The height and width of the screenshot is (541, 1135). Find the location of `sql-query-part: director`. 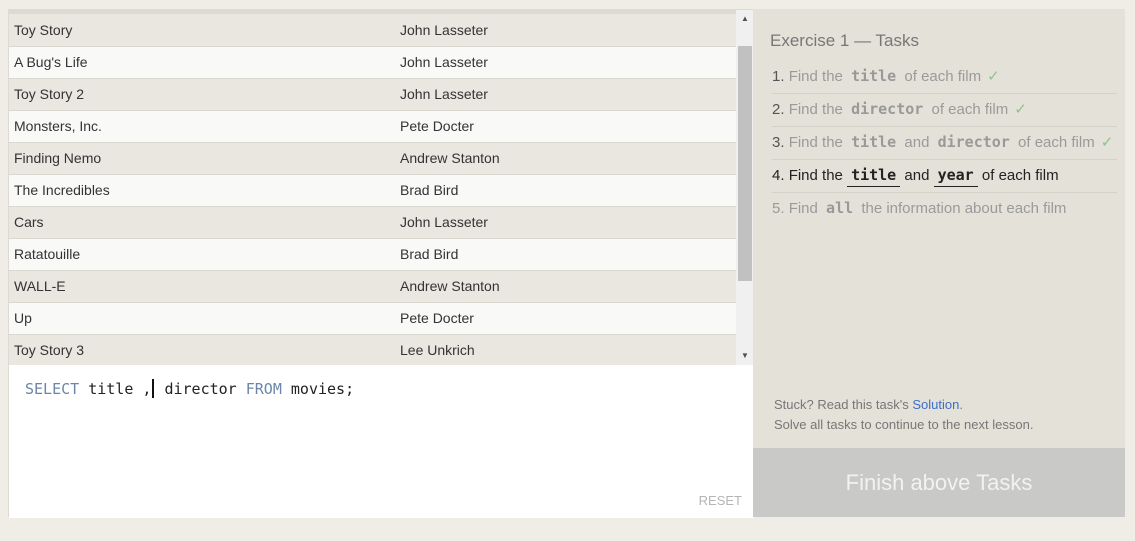

sql-query-part: director is located at coordinates (200, 389).